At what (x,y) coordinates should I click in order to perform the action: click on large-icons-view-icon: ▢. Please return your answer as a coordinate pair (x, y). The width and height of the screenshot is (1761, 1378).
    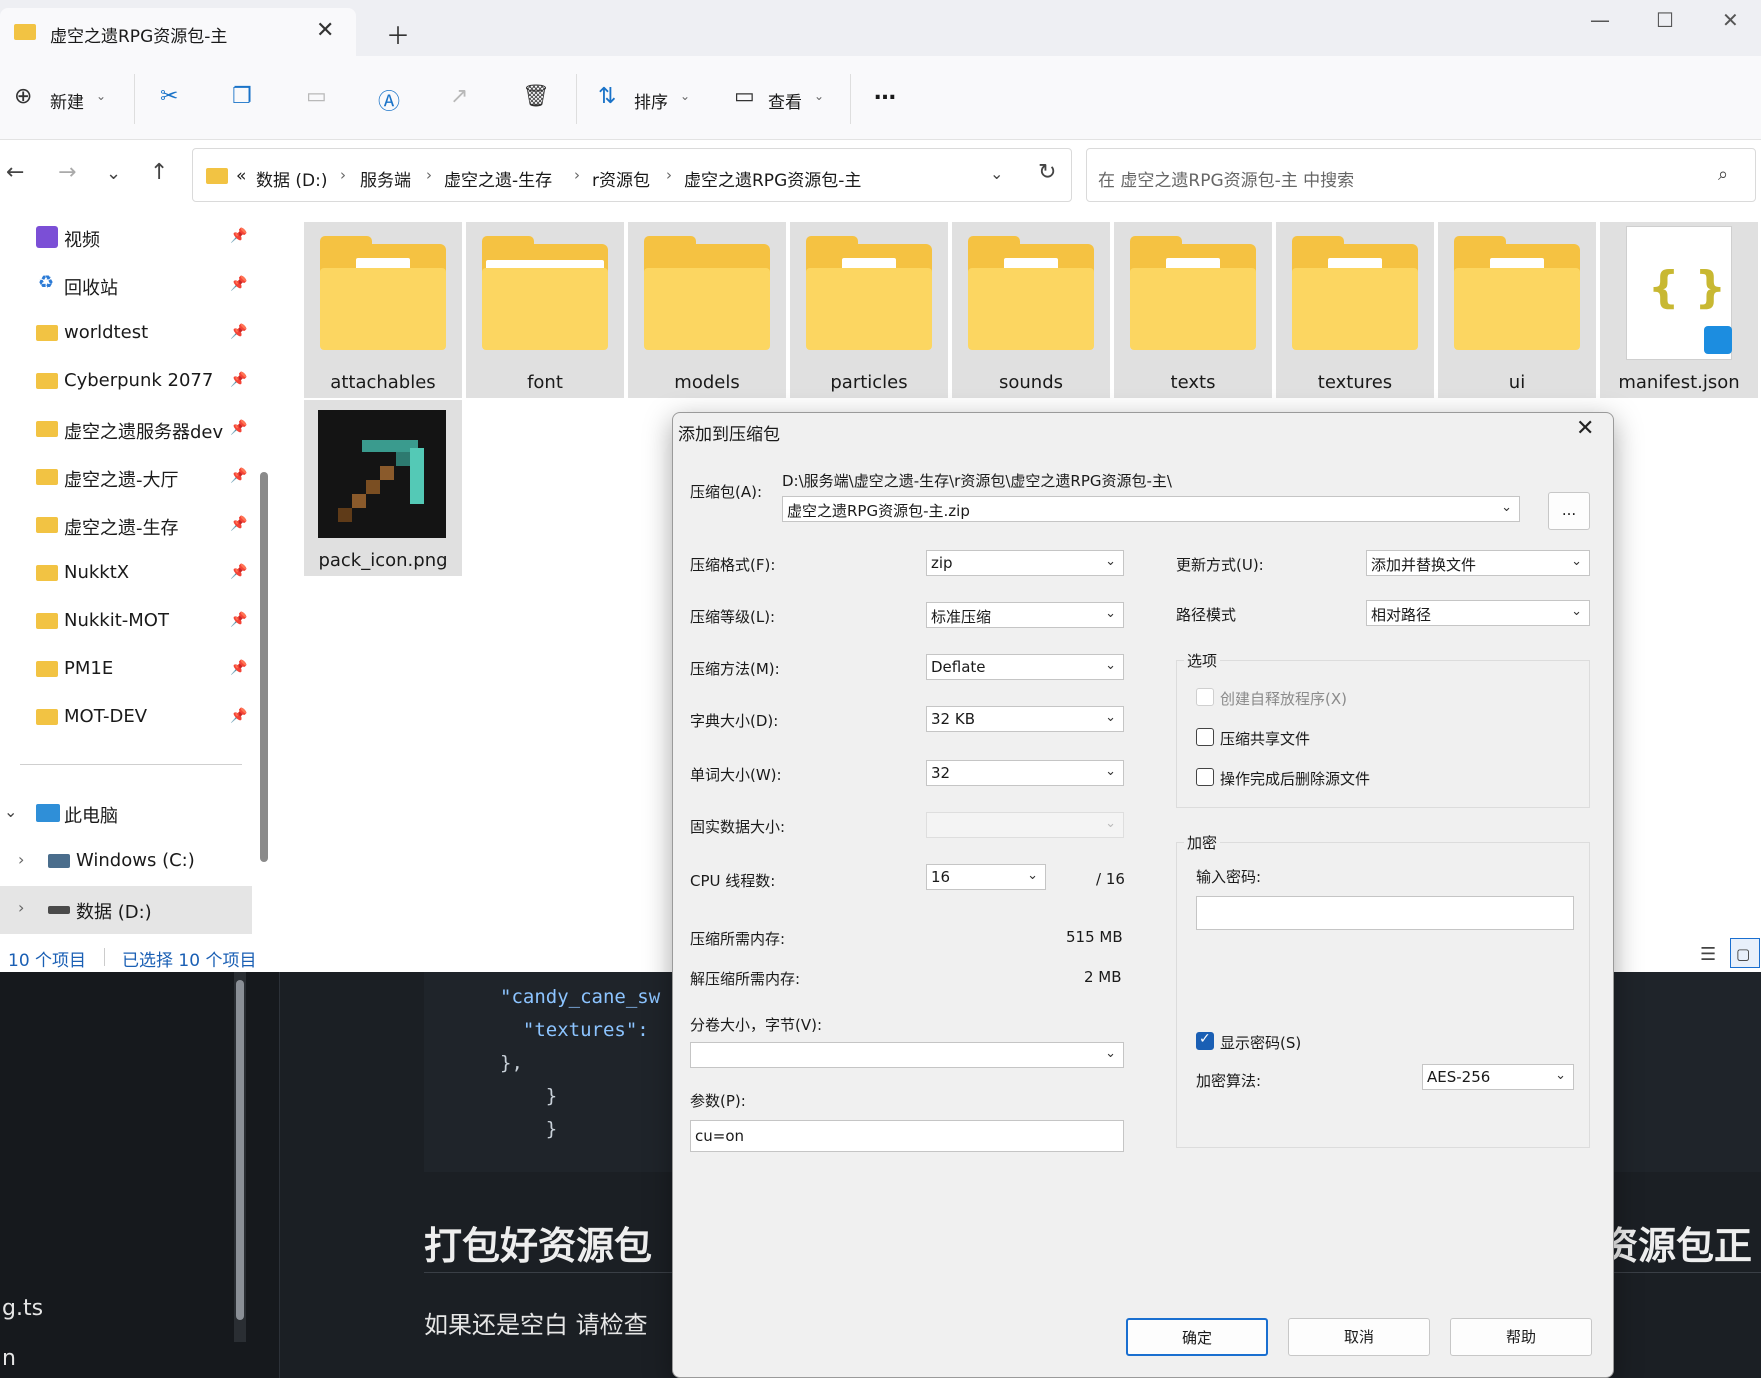
    Looking at the image, I should click on (1743, 954).